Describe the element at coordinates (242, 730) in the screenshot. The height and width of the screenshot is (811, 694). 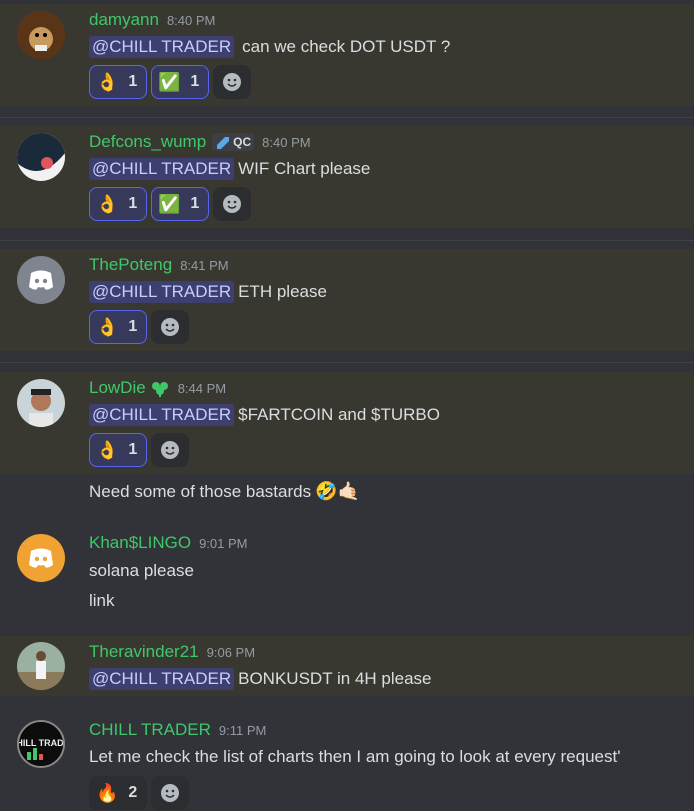
I see `timestamp: 9:11 PM` at that location.